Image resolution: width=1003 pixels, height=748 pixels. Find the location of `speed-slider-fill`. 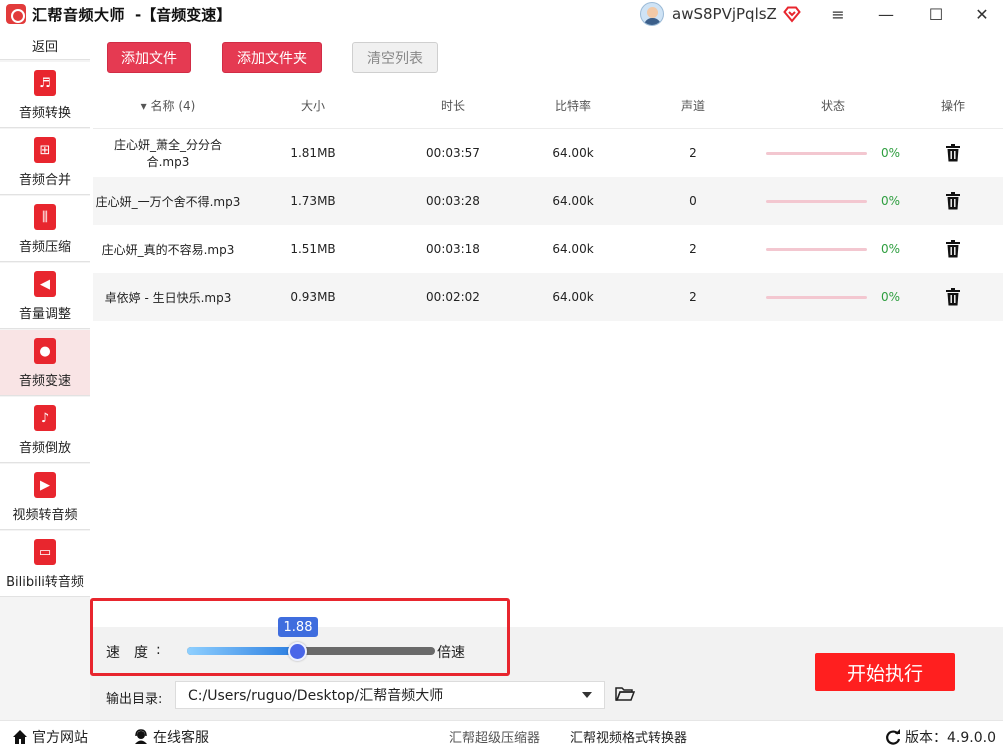

speed-slider-fill is located at coordinates (241, 651).